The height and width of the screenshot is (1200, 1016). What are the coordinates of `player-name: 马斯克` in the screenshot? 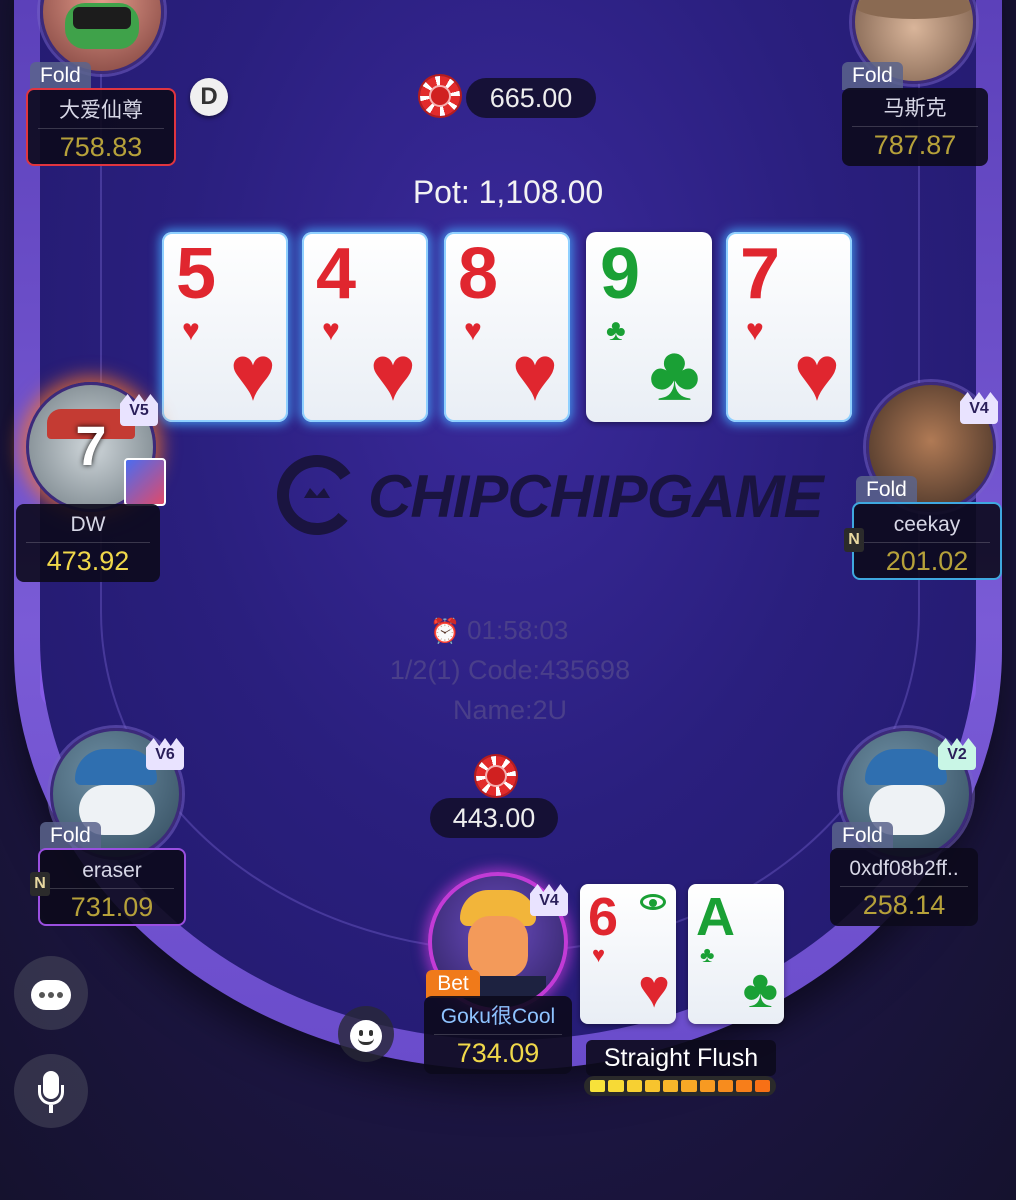 It's located at (915, 108).